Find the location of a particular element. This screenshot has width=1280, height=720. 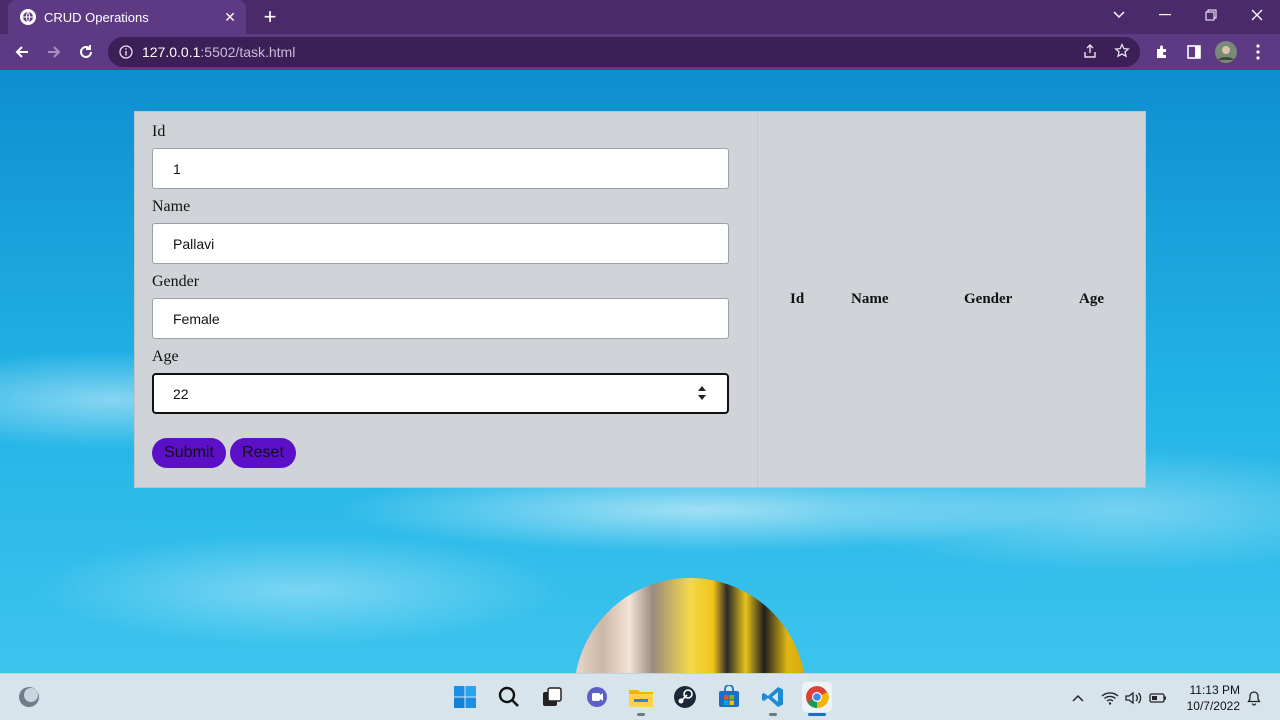

browser-toolbar: 127.0.0.1:5502/task.html is located at coordinates (640, 52).